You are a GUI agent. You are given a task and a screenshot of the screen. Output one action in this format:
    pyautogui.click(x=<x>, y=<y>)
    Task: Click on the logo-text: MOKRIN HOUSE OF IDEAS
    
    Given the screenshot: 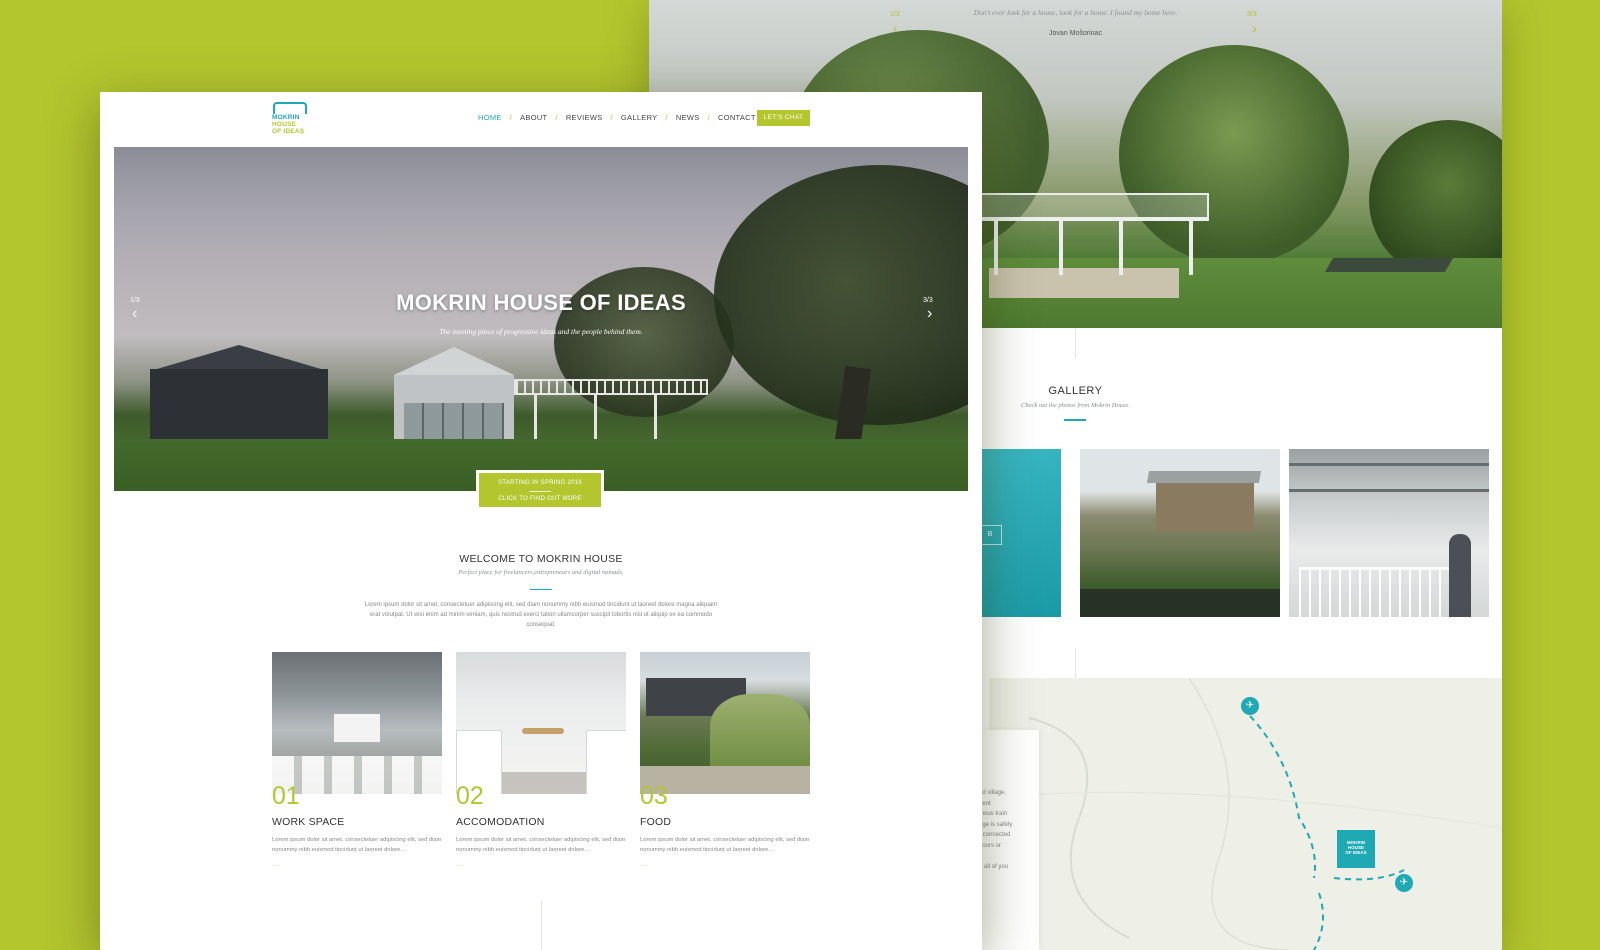 What is the action you would take?
    pyautogui.click(x=288, y=124)
    